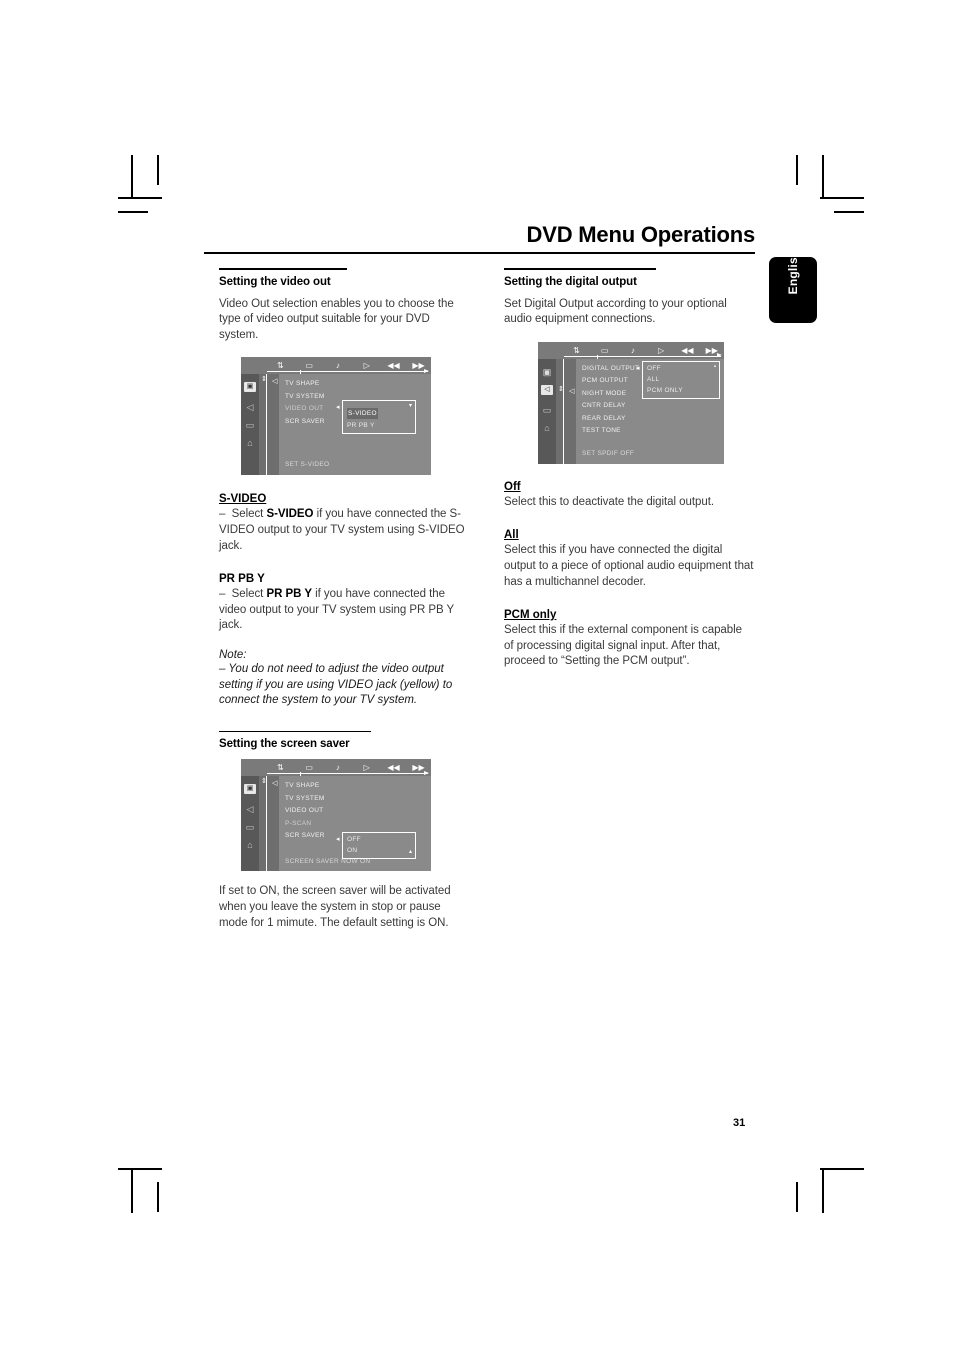 The image size is (954, 1351). Describe the element at coordinates (842, 1169) in the screenshot. I see `crop-mark-br-horizontal` at that location.